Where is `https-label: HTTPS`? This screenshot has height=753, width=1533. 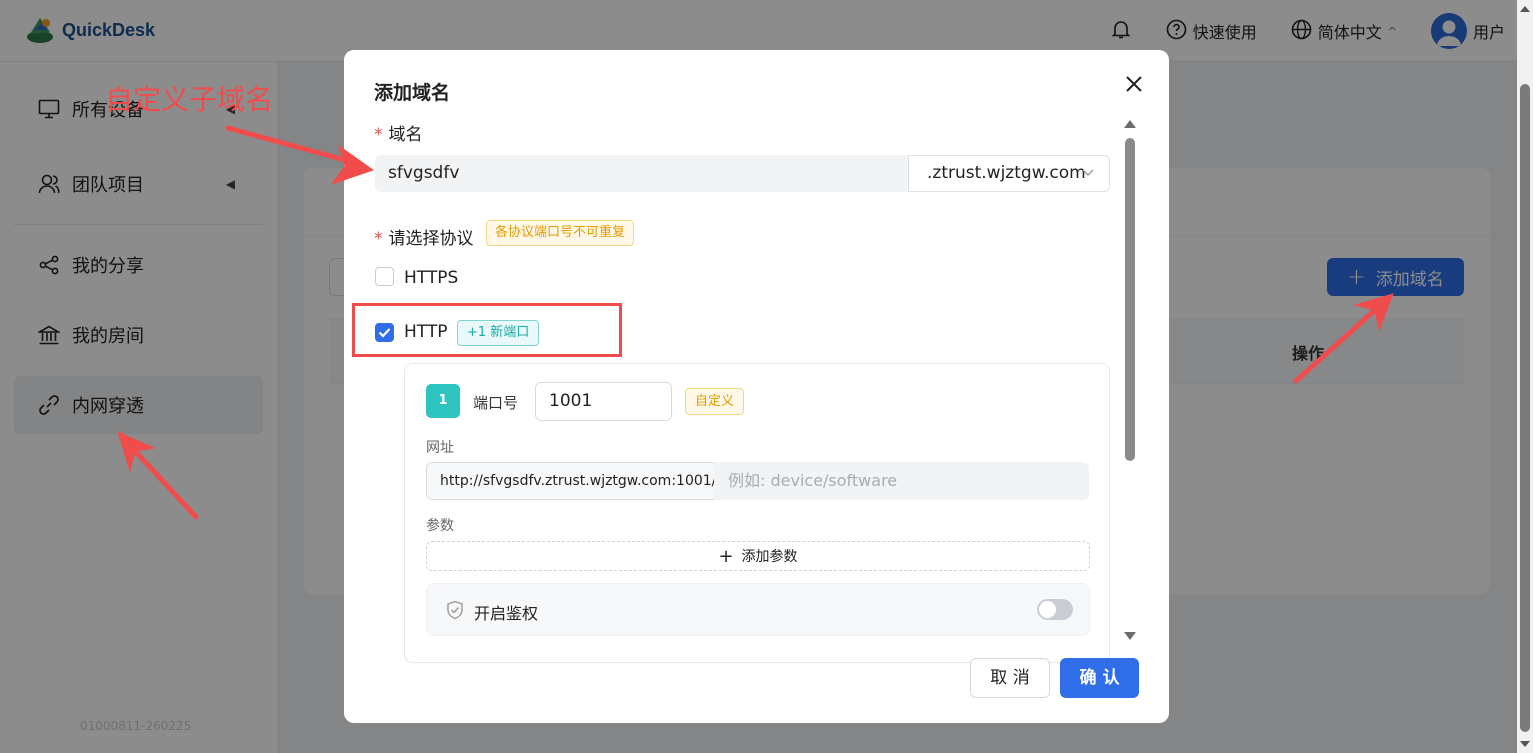
https-label: HTTPS is located at coordinates (431, 278).